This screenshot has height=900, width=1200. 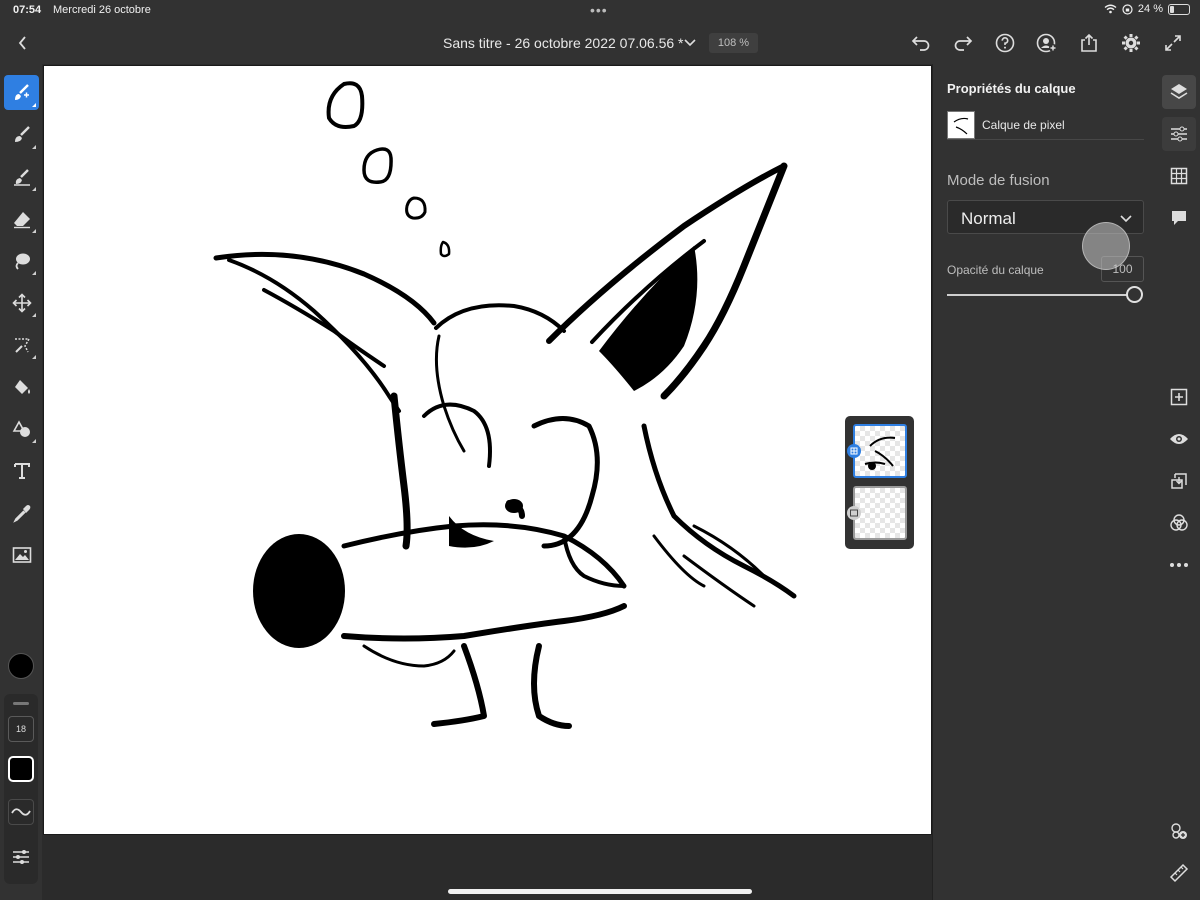 I want to click on blend-button, so click(x=1179, y=523).